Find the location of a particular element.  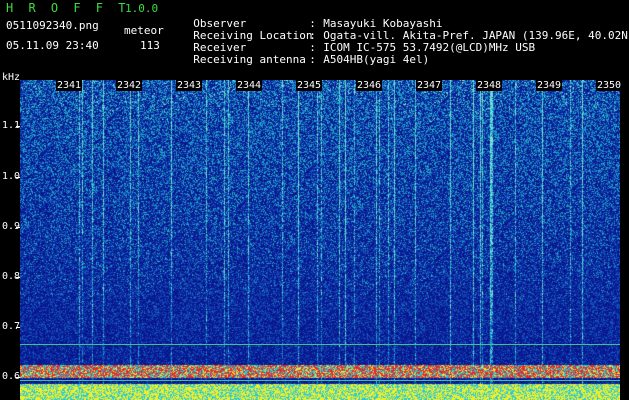

time-label: 2342 is located at coordinates (129, 85).